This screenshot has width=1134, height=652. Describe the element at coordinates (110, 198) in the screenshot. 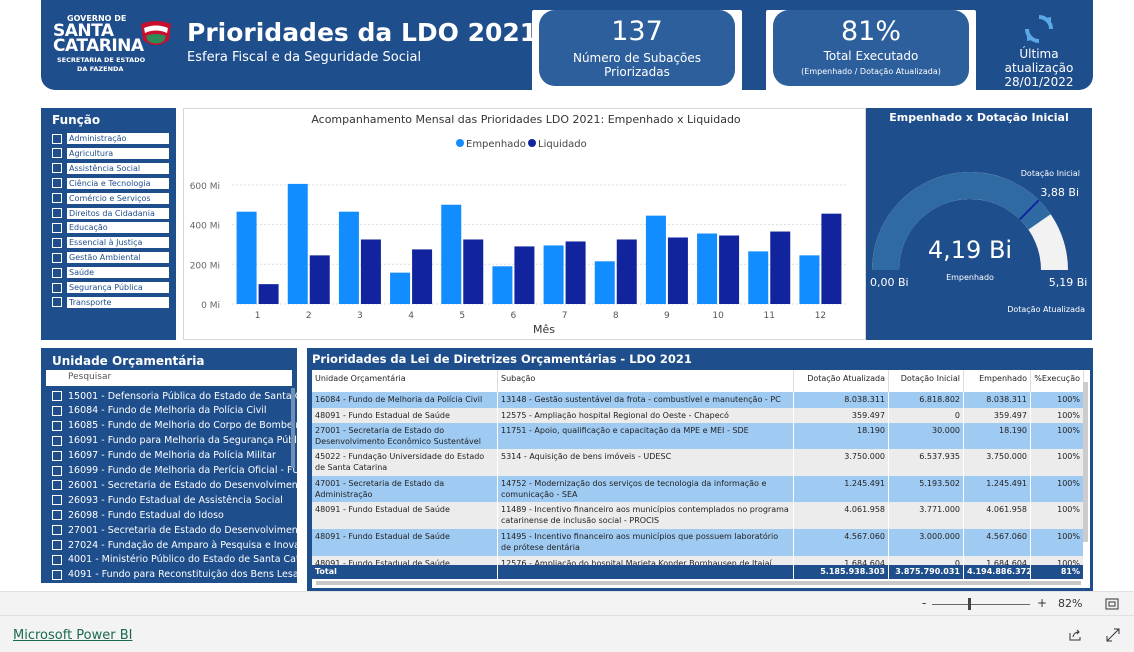

I see `funcao-item: Comércio e Serviços` at that location.